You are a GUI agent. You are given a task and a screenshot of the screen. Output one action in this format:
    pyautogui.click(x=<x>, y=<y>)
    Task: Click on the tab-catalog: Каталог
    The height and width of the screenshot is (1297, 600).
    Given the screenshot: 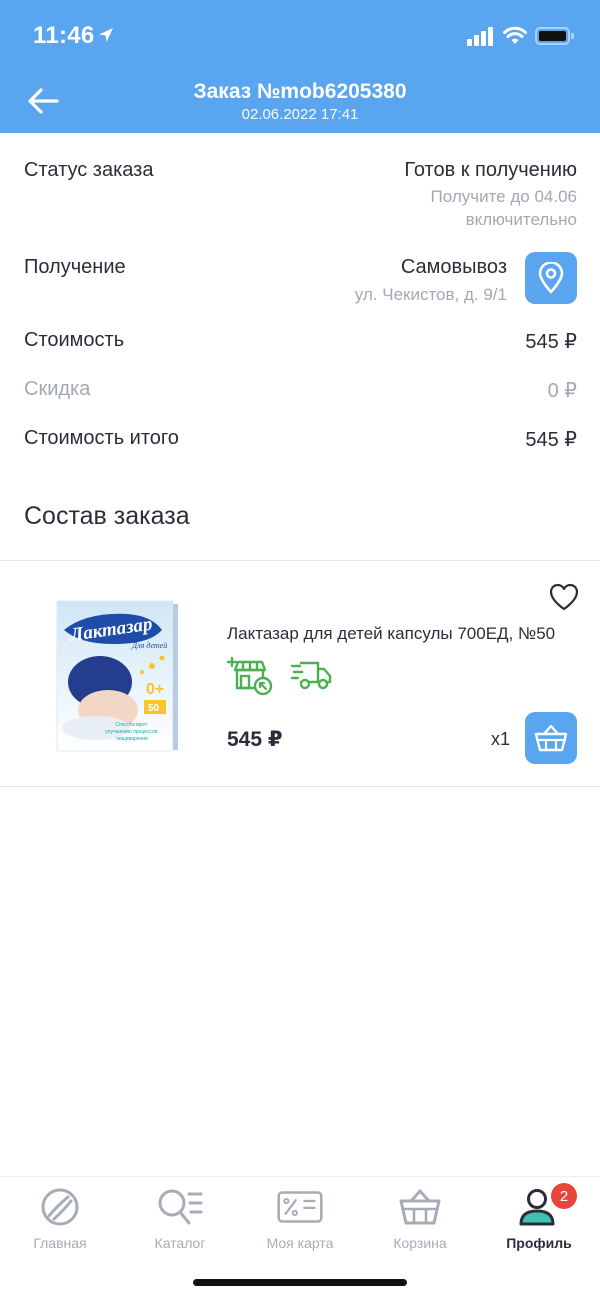 What is the action you would take?
    pyautogui.click(x=180, y=1220)
    